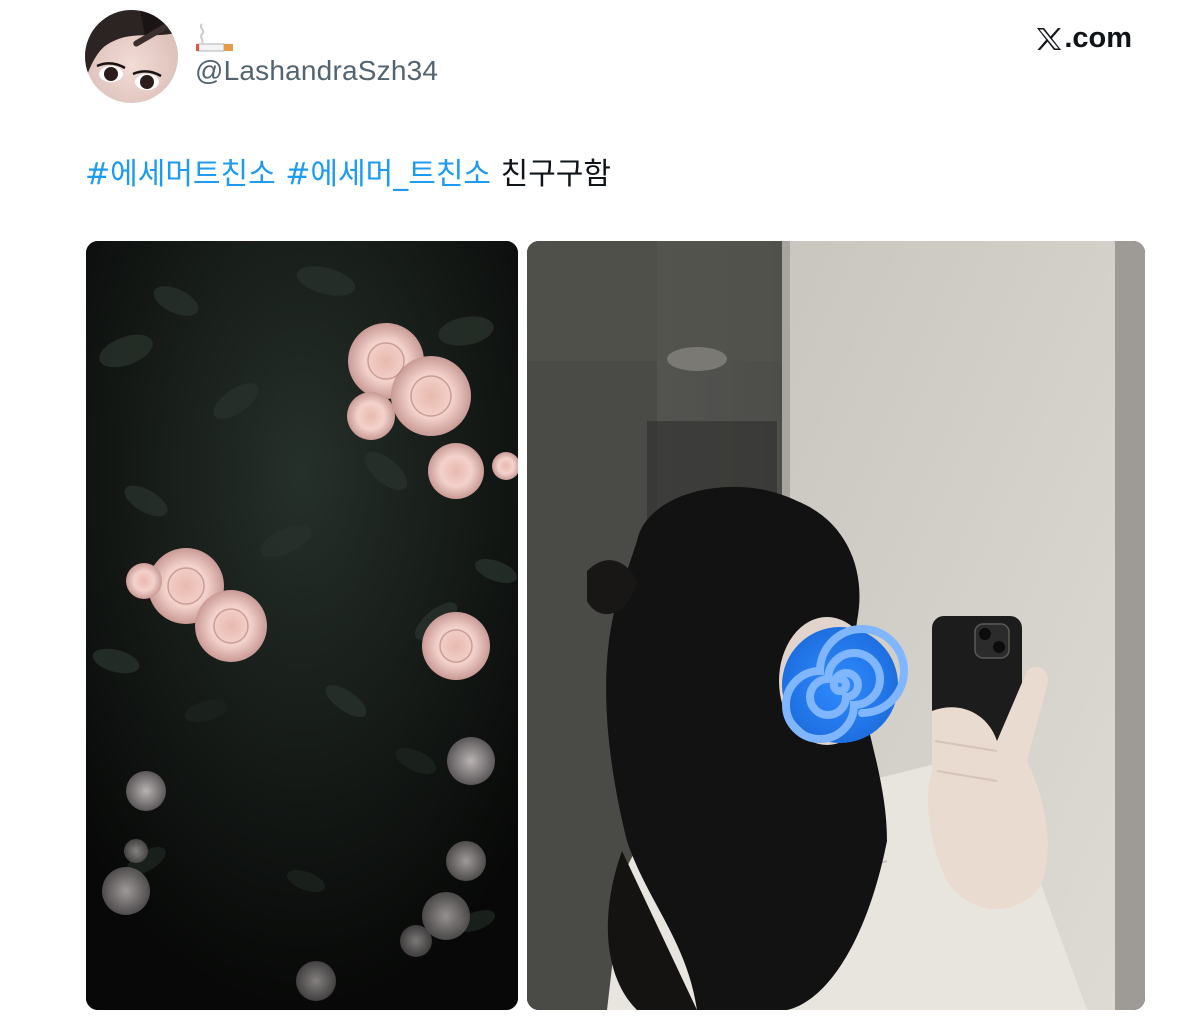 This screenshot has width=1200, height=1019. I want to click on author-avatar, so click(131, 56).